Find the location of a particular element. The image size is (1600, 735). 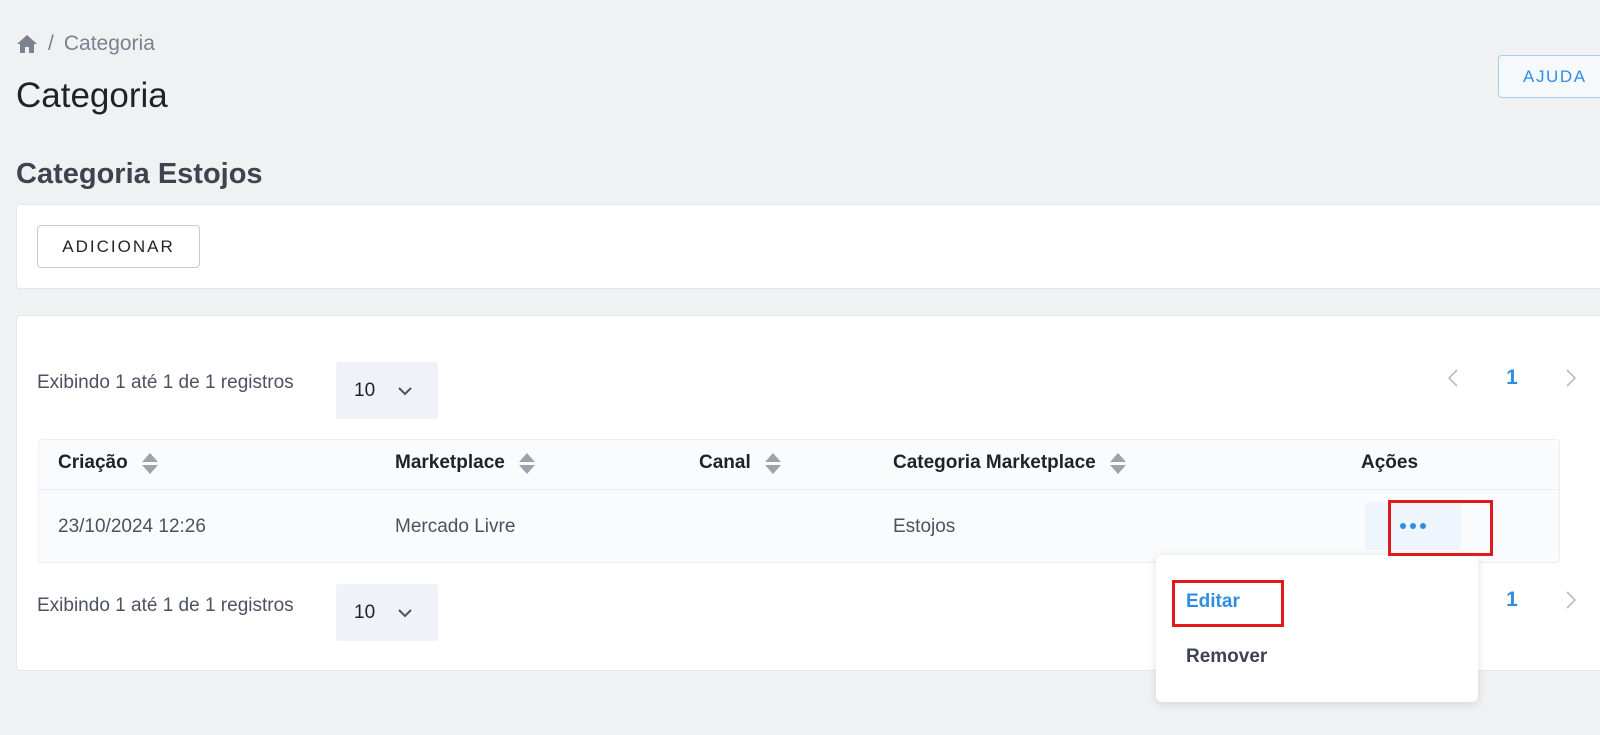

page-title: Categoria is located at coordinates (92, 95).